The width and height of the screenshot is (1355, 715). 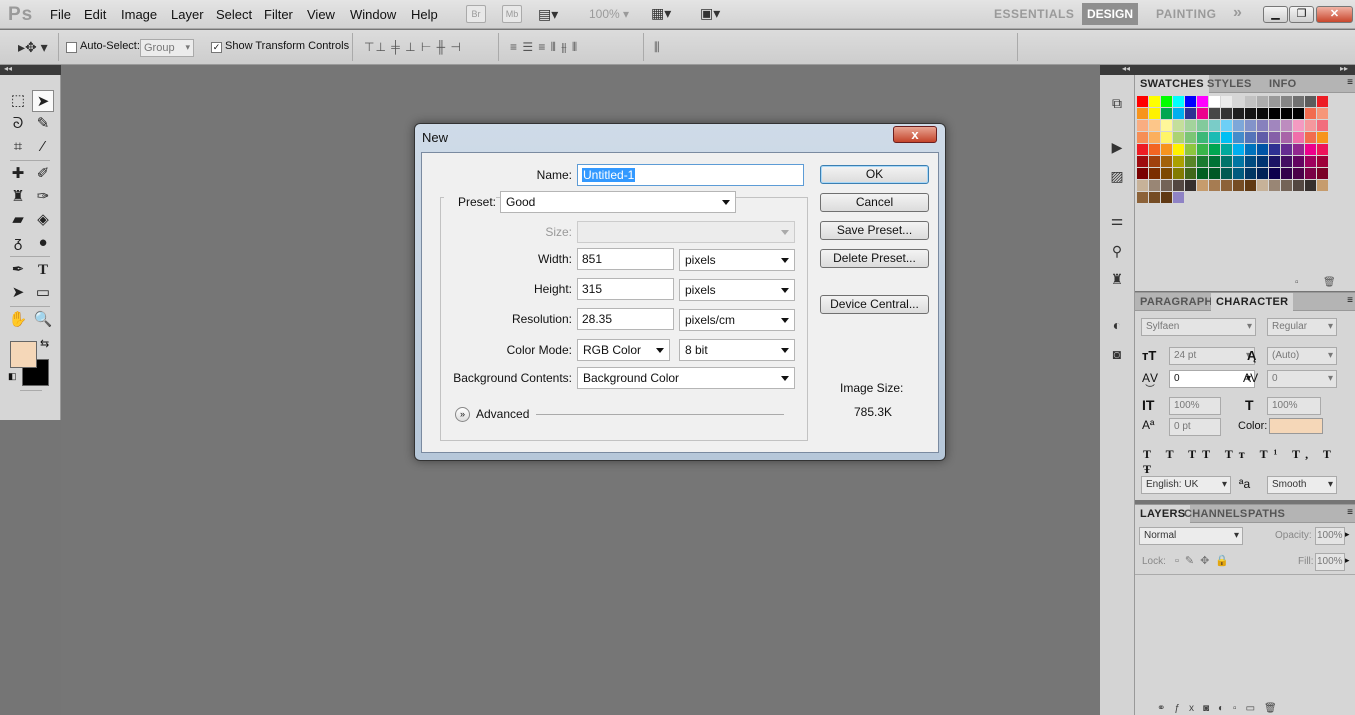 I want to click on color-mode-select: RGB Color, so click(x=623, y=350).